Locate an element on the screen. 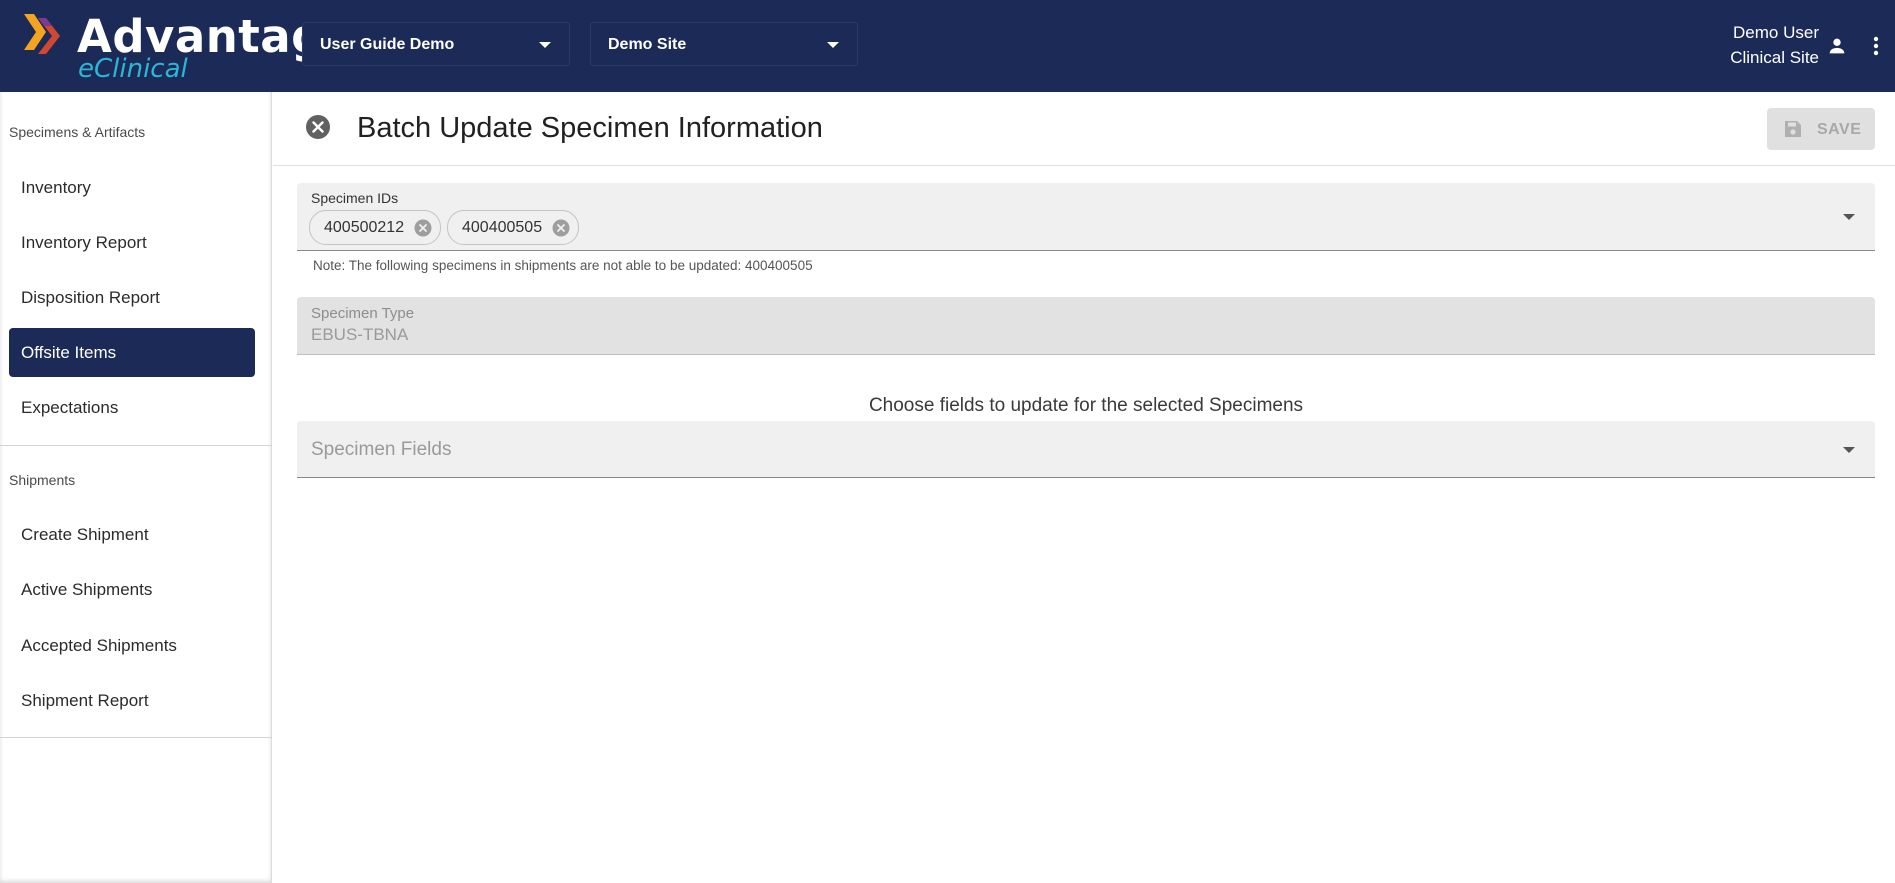 Image resolution: width=1895 pixels, height=883 pixels. close-icon is located at coordinates (318, 127).